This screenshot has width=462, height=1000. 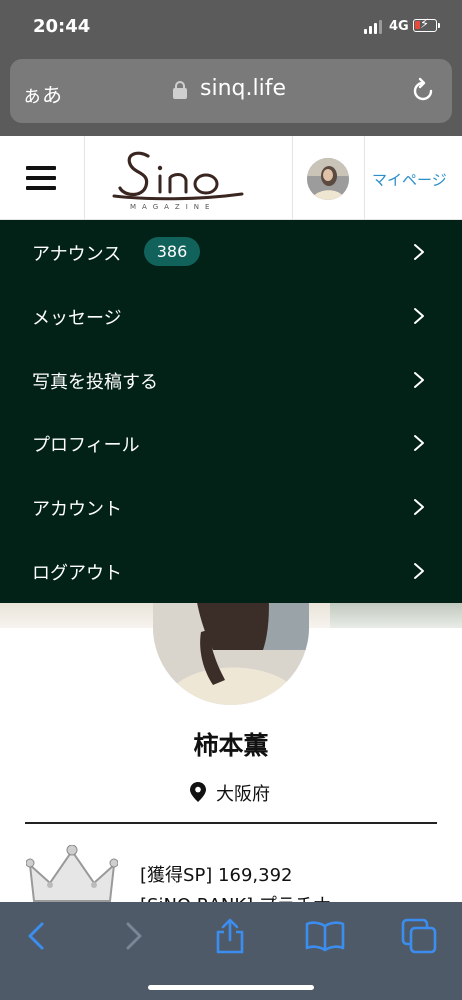 What do you see at coordinates (231, 252) in the screenshot?
I see `menu-item-announce: アナウンス 386` at bounding box center [231, 252].